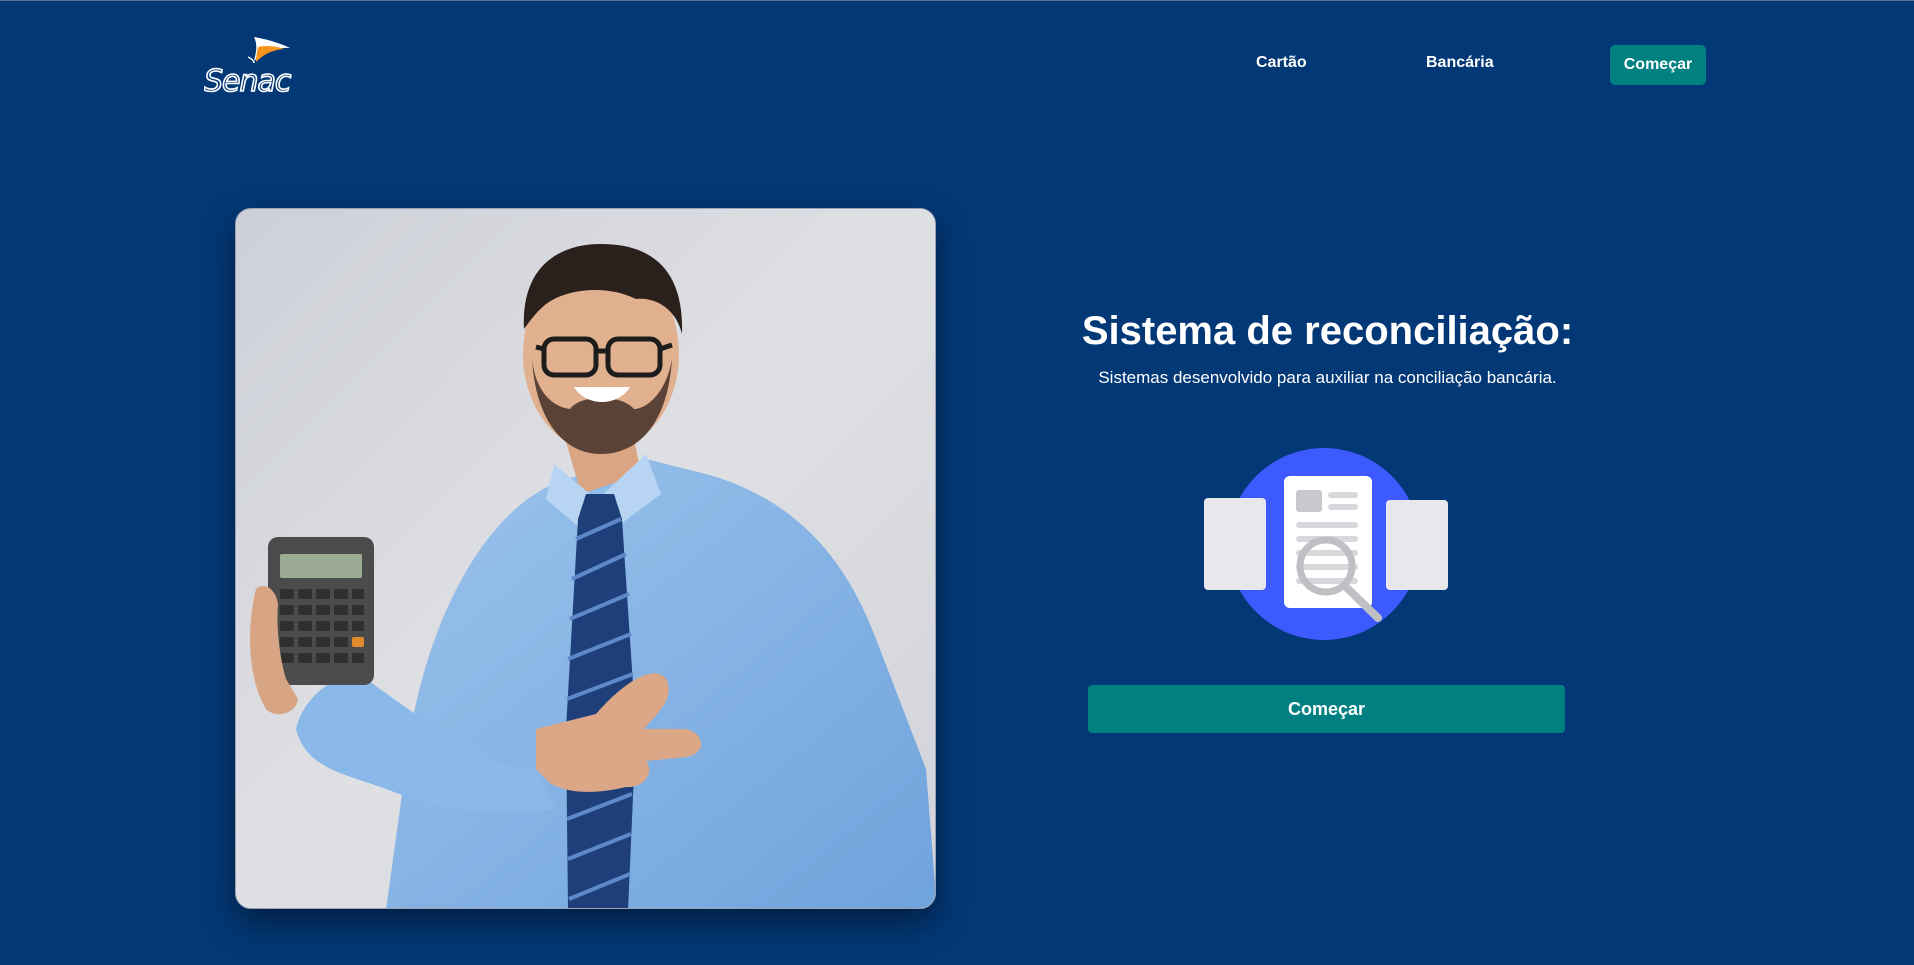 Image resolution: width=1914 pixels, height=965 pixels. I want to click on document-search-icon, so click(1326, 544).